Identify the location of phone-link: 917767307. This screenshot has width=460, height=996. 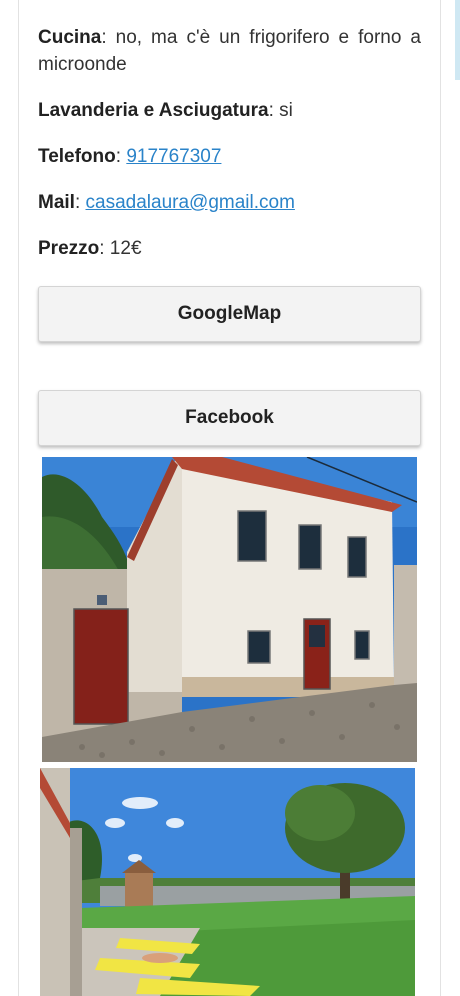
(173, 156).